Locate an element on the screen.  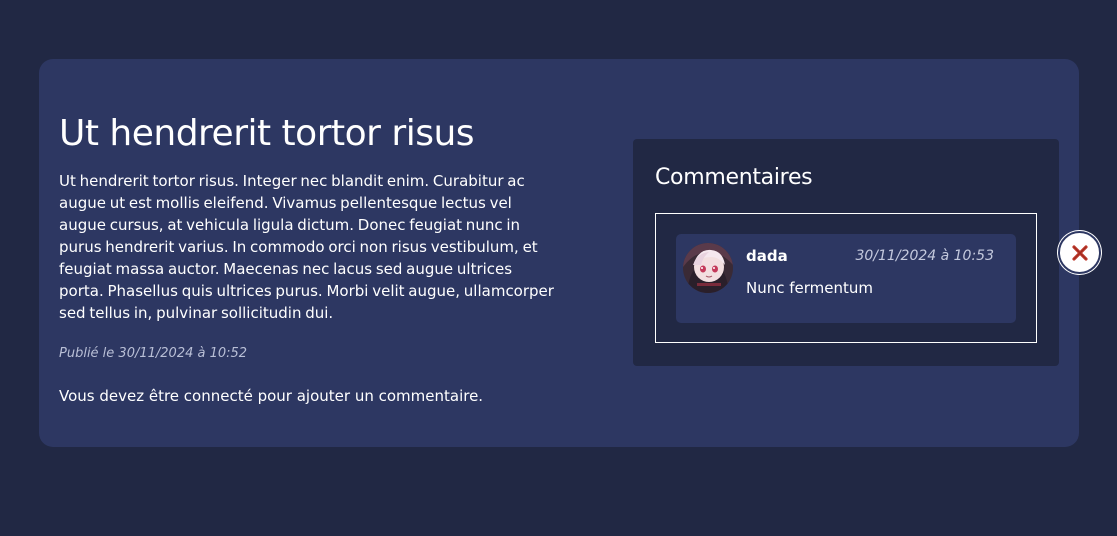
comment-item: dada 30/11/2024 à 10:53 Nunc fermentum is located at coordinates (846, 278).